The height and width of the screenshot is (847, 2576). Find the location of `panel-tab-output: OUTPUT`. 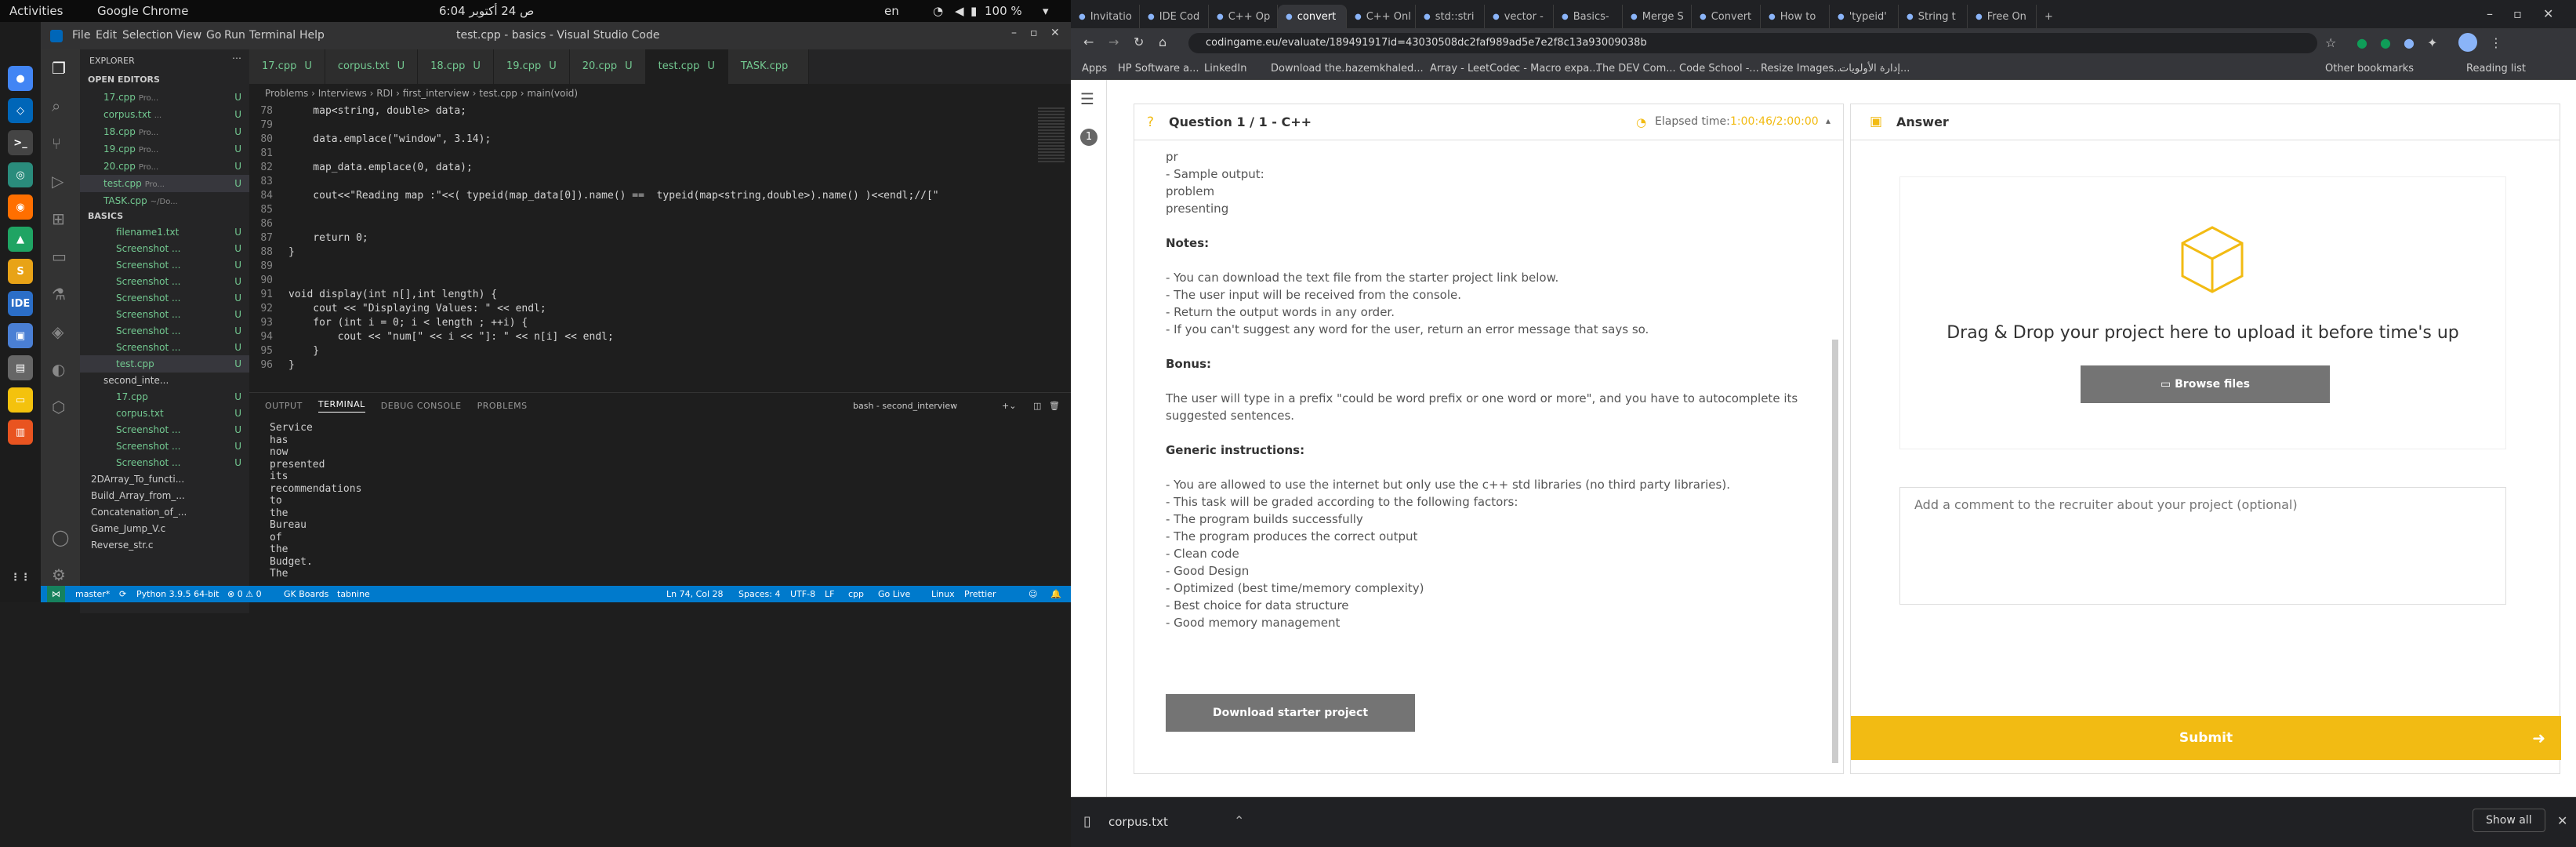

panel-tab-output: OUTPUT is located at coordinates (284, 406).